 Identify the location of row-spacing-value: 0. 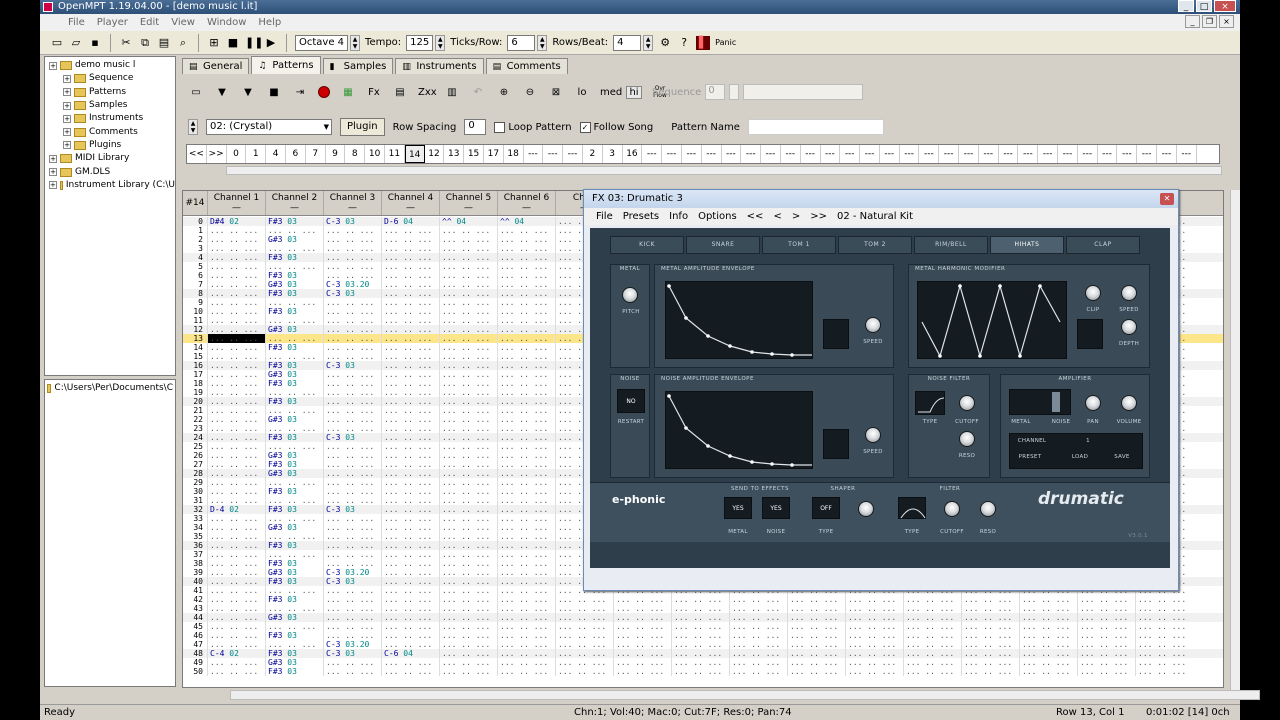
(475, 127).